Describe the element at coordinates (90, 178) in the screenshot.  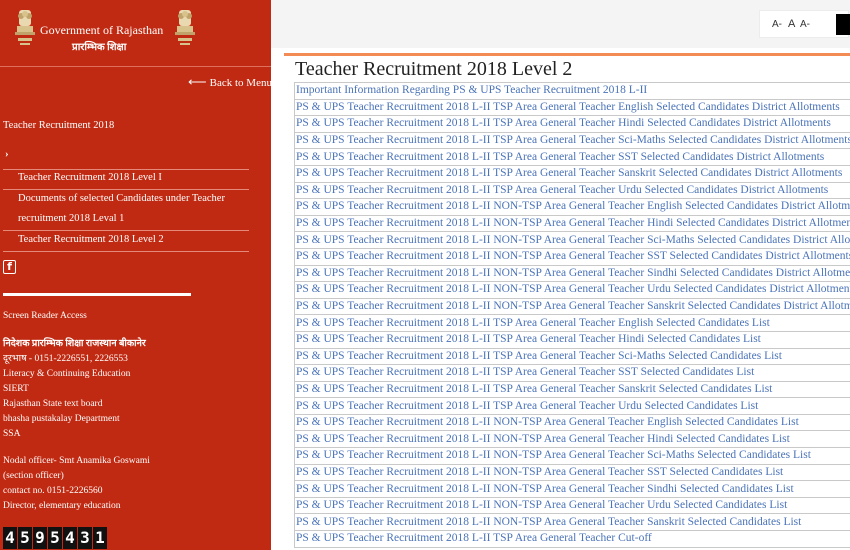
I see `sidebar-item-level-1: Teacher Recruitment 2018 Level I` at that location.